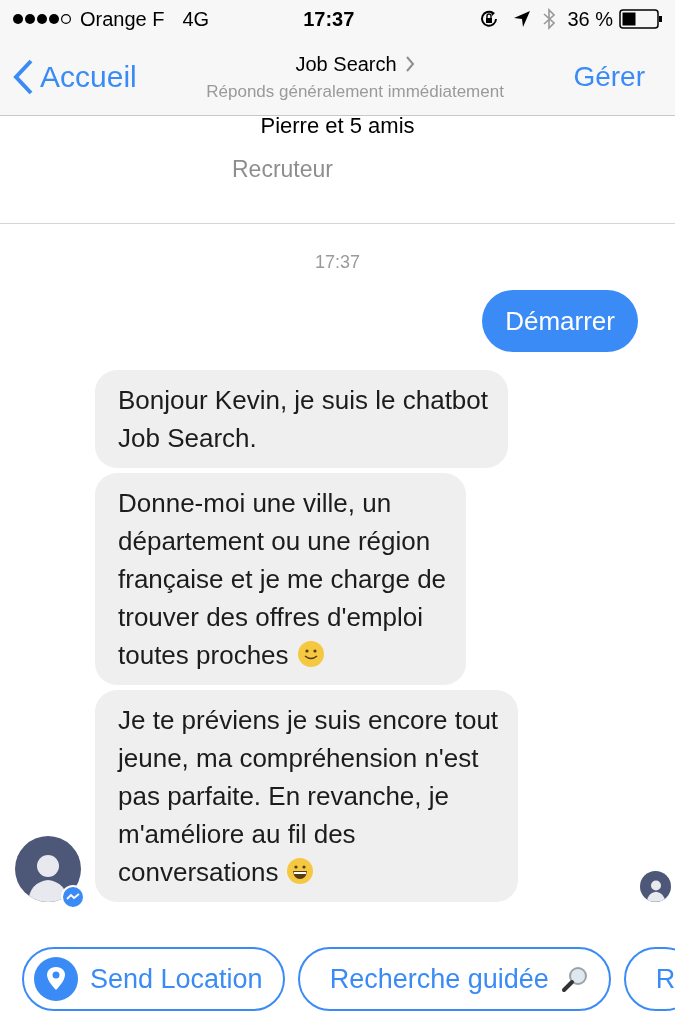  I want to click on messenger-badge-icon, so click(73, 897).